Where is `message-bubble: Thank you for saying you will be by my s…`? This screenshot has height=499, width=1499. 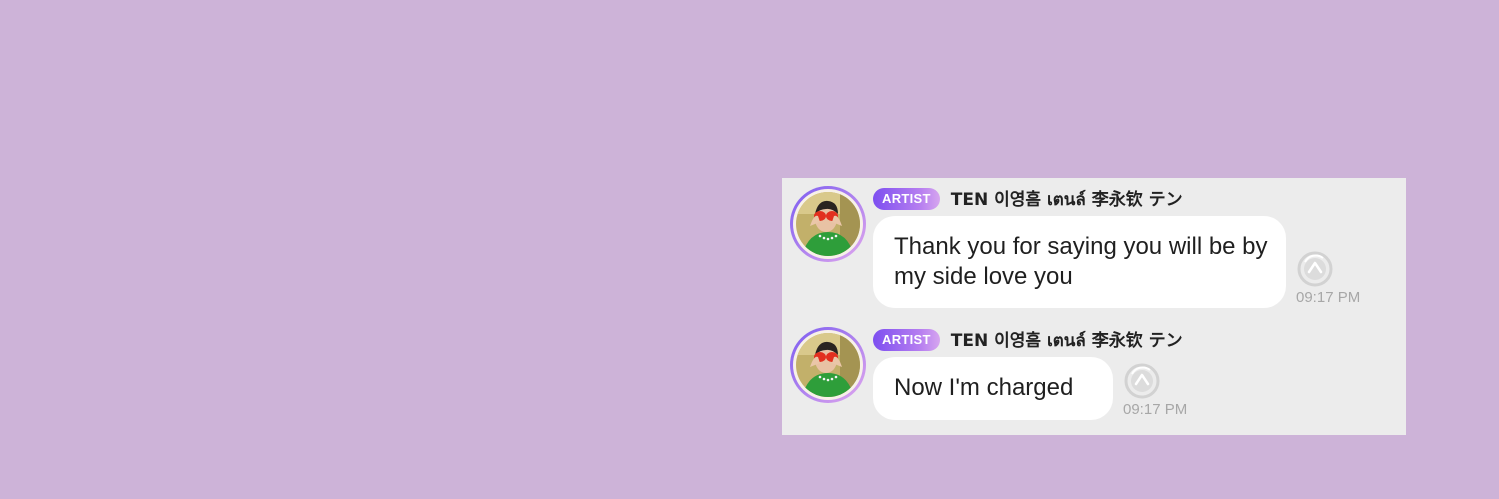
message-bubble: Thank you for saying you will be by my s… is located at coordinates (1079, 262).